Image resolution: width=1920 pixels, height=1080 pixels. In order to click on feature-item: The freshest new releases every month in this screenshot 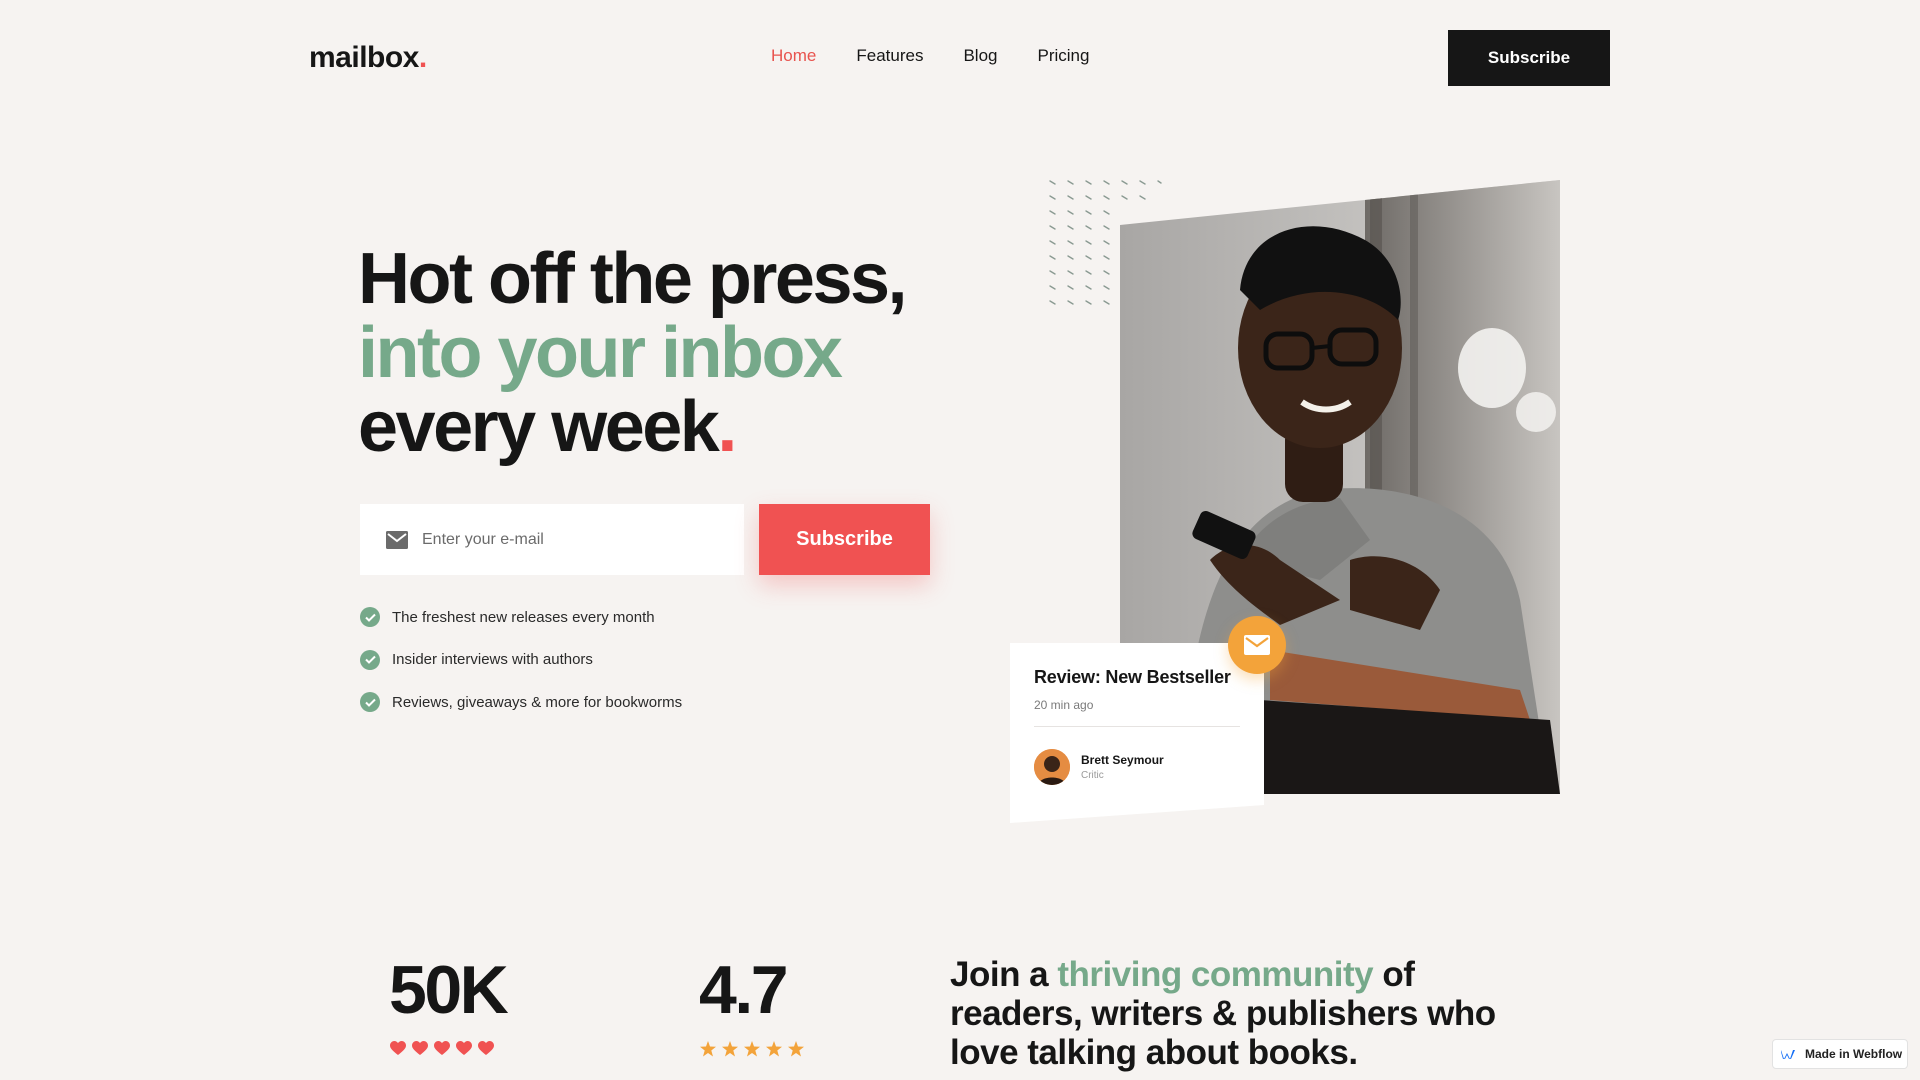, I will do `click(521, 617)`.